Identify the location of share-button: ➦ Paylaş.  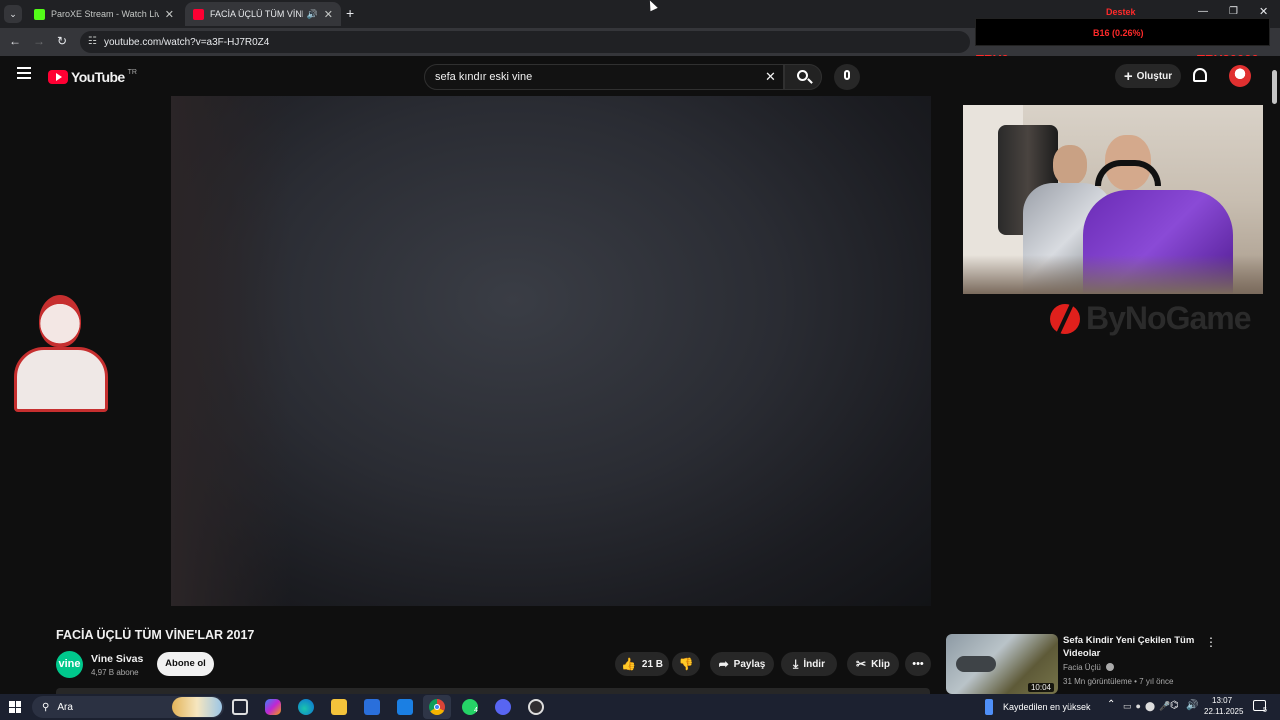
(742, 664).